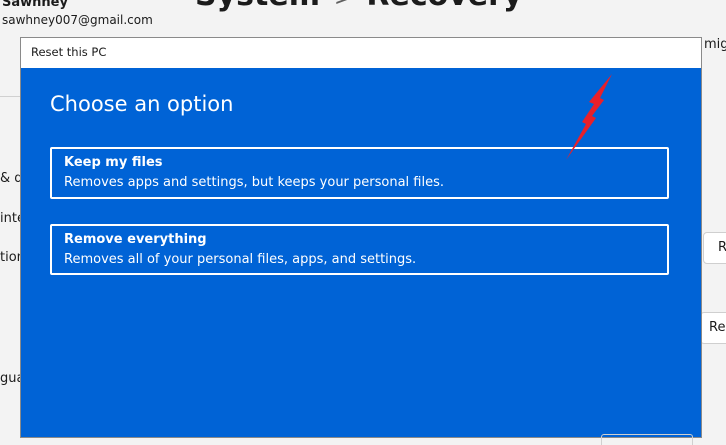 This screenshot has width=726, height=445. I want to click on account-name: Sawhney, so click(35, 5).